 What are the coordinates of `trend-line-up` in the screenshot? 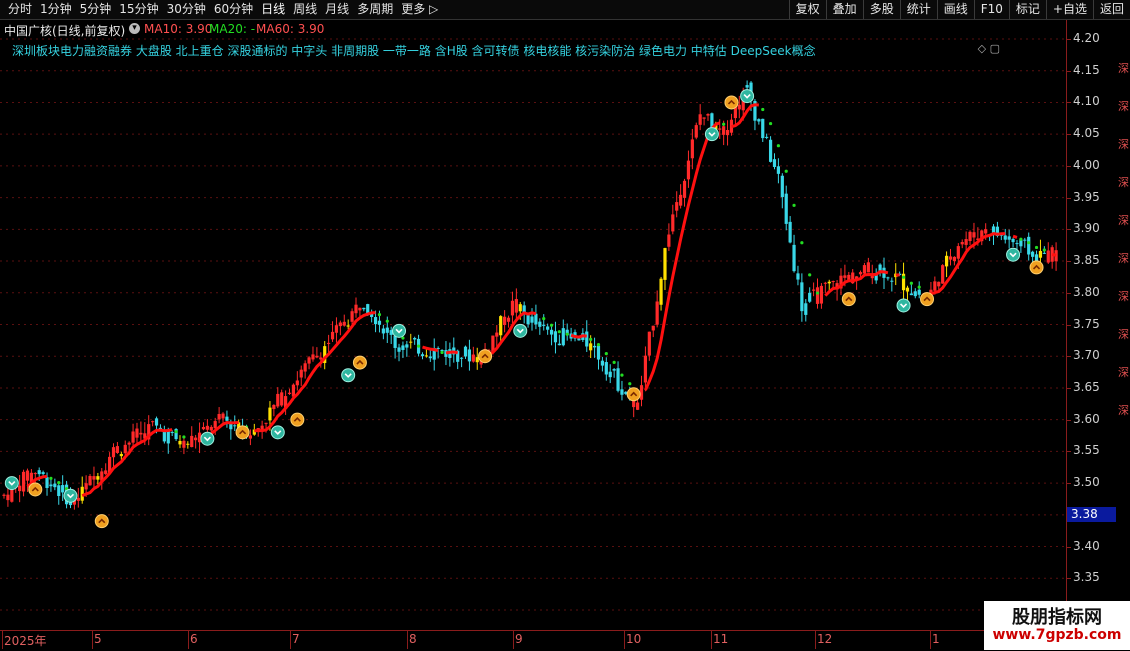 It's located at (314, 372).